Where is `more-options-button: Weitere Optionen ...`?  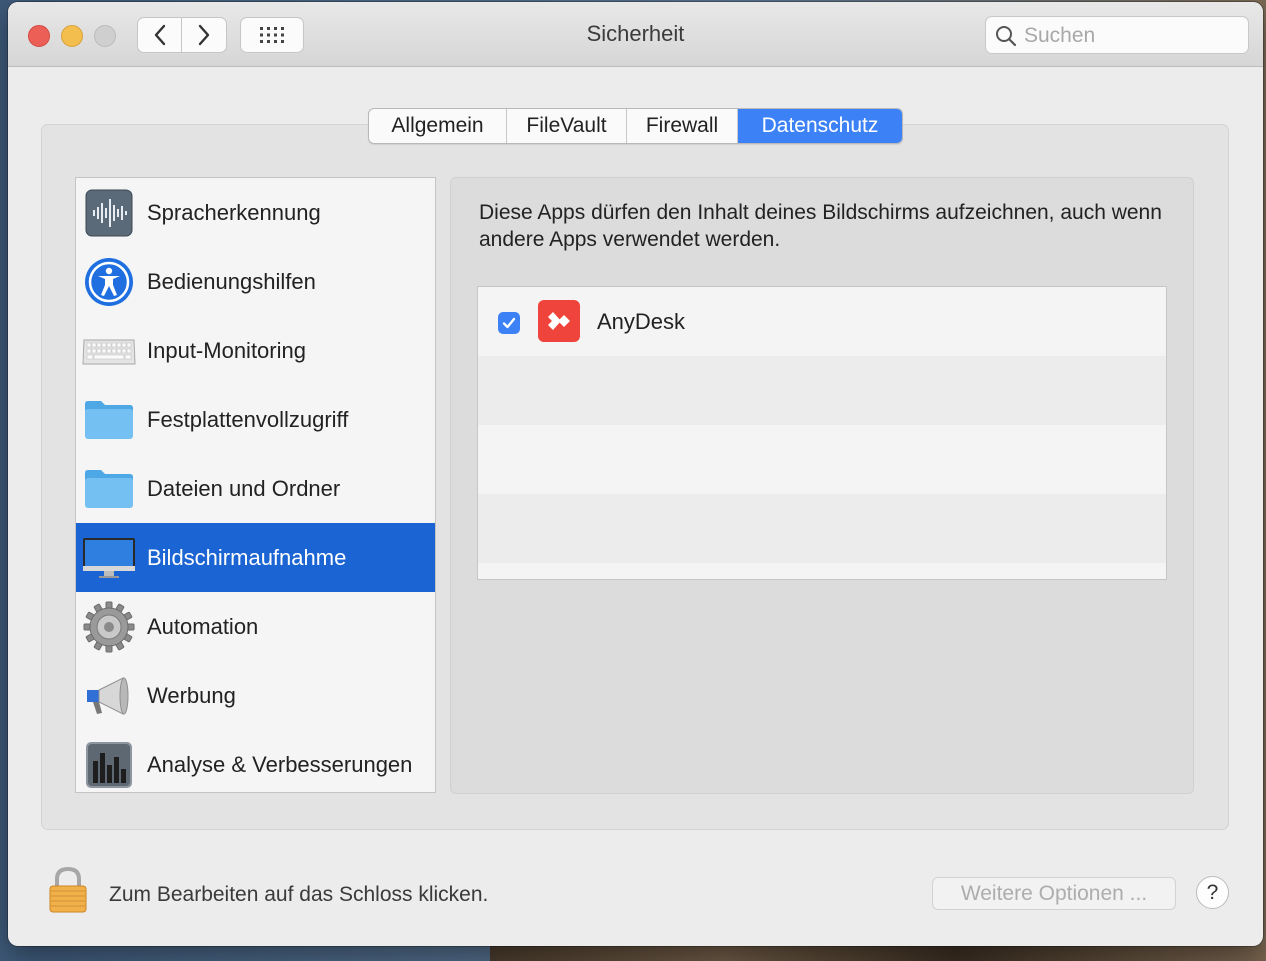 more-options-button: Weitere Optionen ... is located at coordinates (1054, 893).